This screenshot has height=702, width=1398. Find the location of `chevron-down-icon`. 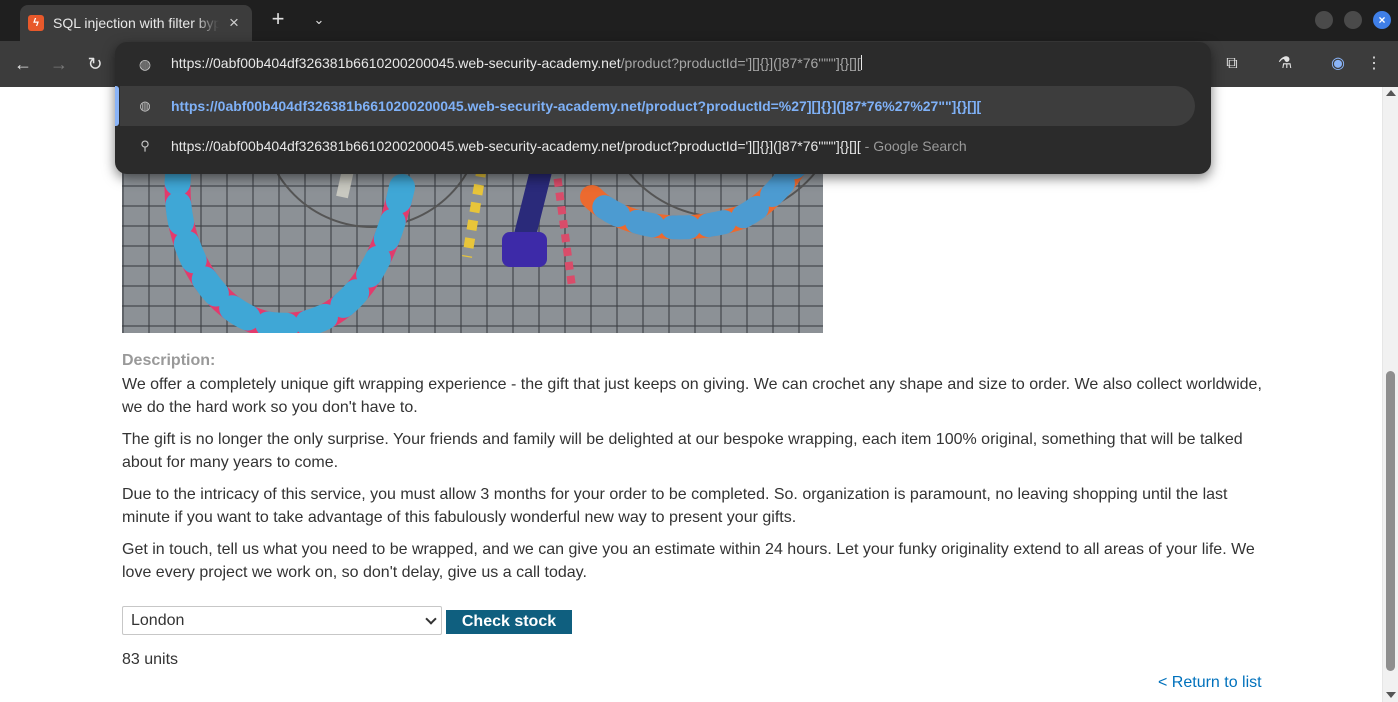

chevron-down-icon is located at coordinates (431, 619).